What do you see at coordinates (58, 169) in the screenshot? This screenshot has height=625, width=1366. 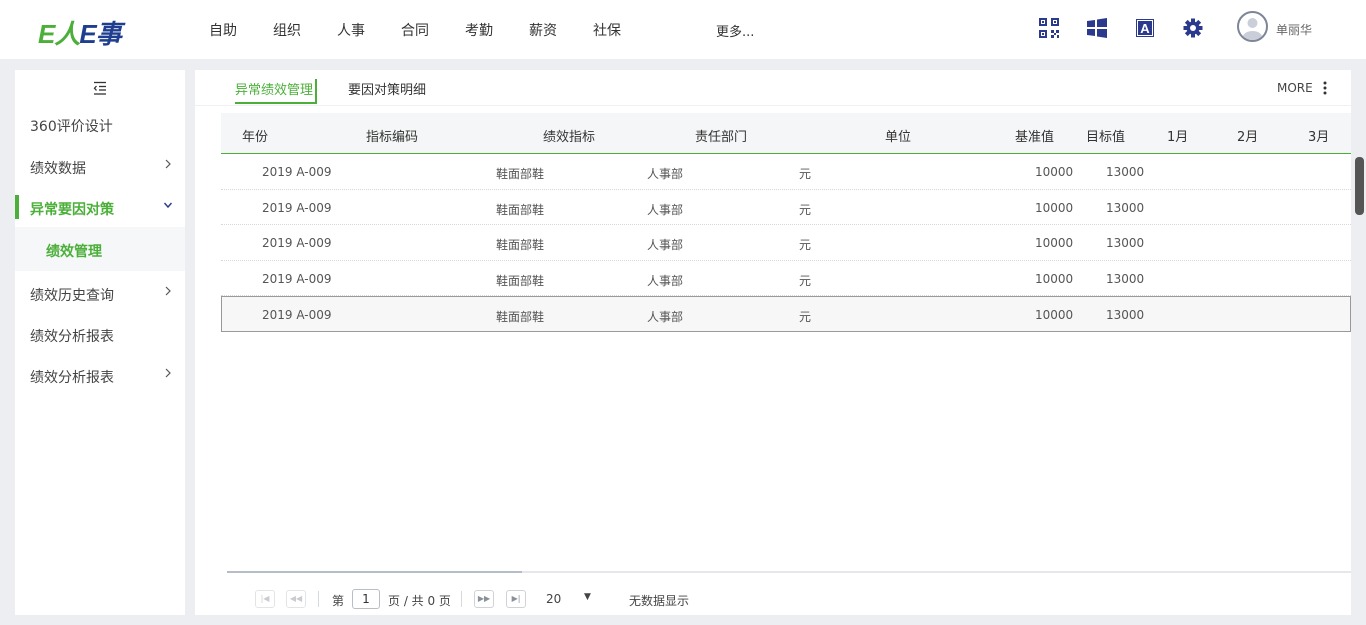 I see `sidebar-item-label: 绩效数据` at bounding box center [58, 169].